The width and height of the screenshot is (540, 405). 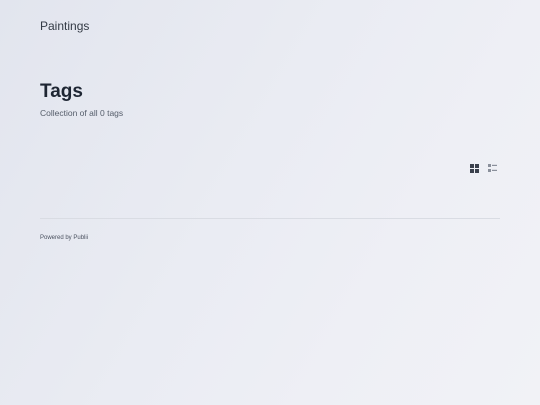 What do you see at coordinates (82, 113) in the screenshot?
I see `page-subtitle: Collection of all 0 tags` at bounding box center [82, 113].